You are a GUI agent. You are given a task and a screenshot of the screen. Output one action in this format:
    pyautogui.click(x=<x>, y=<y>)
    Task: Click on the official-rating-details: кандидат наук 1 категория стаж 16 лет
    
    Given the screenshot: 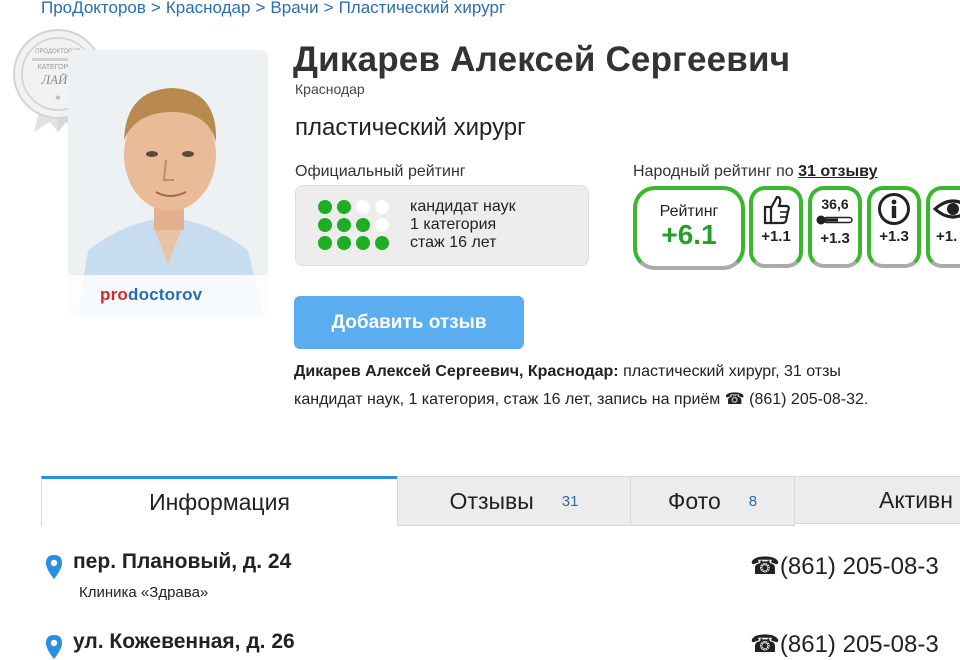 What is the action you would take?
    pyautogui.click(x=463, y=225)
    